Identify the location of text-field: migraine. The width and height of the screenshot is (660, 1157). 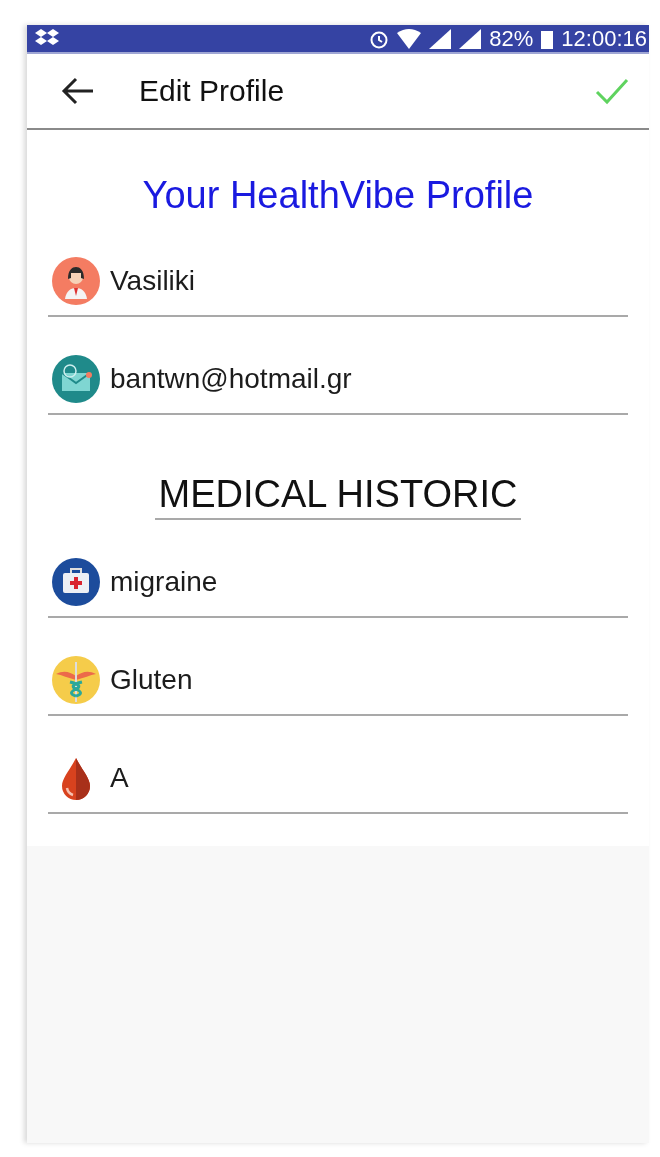
(369, 582).